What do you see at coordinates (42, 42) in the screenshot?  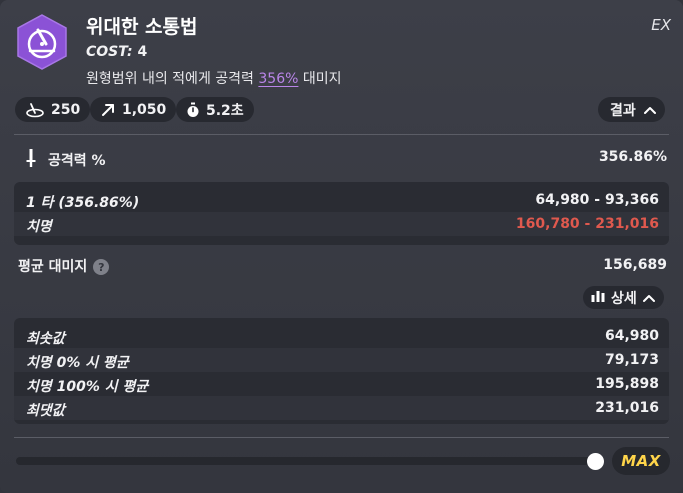 I see `skill-icon` at bounding box center [42, 42].